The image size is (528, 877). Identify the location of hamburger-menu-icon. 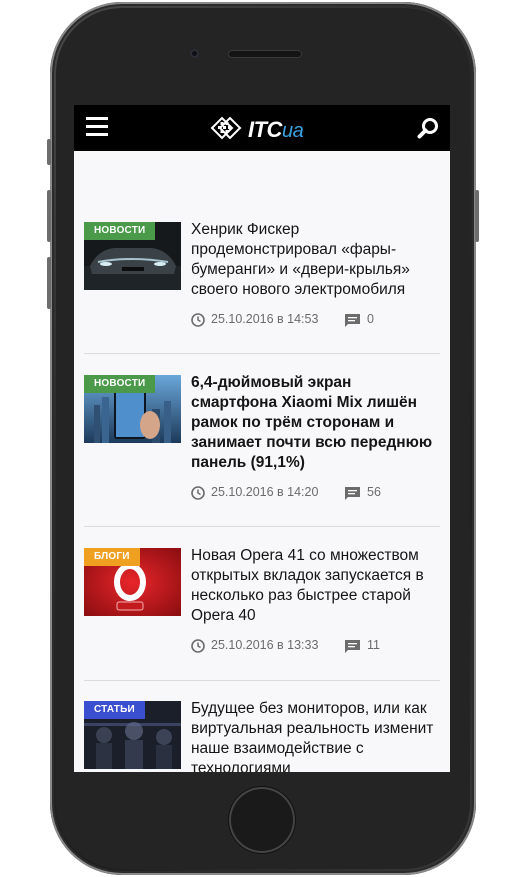
(97, 127).